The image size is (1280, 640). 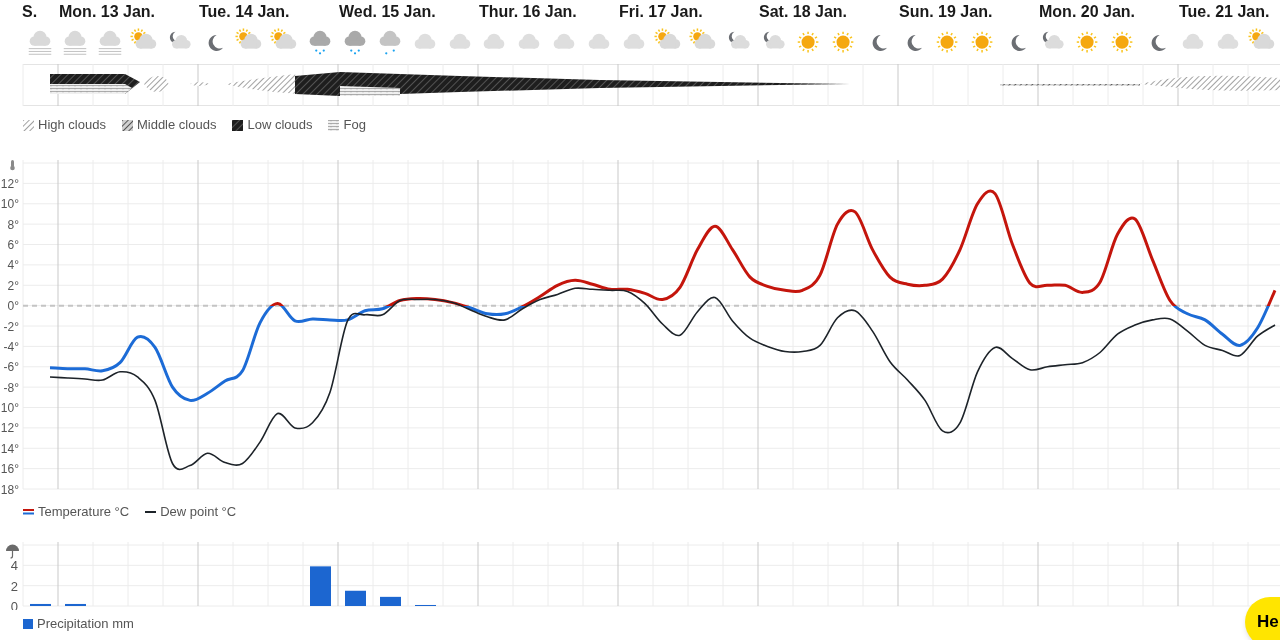 I want to click on legend-swatch-icon, so click(x=28, y=624).